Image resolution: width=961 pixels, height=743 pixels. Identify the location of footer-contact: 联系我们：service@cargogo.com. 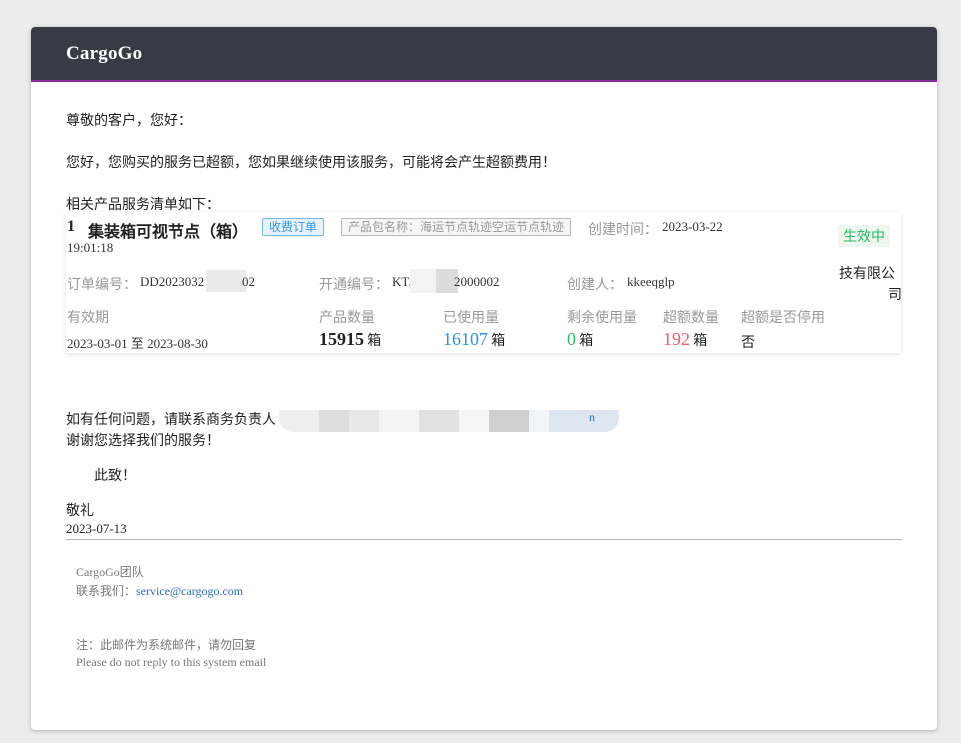
(159, 590).